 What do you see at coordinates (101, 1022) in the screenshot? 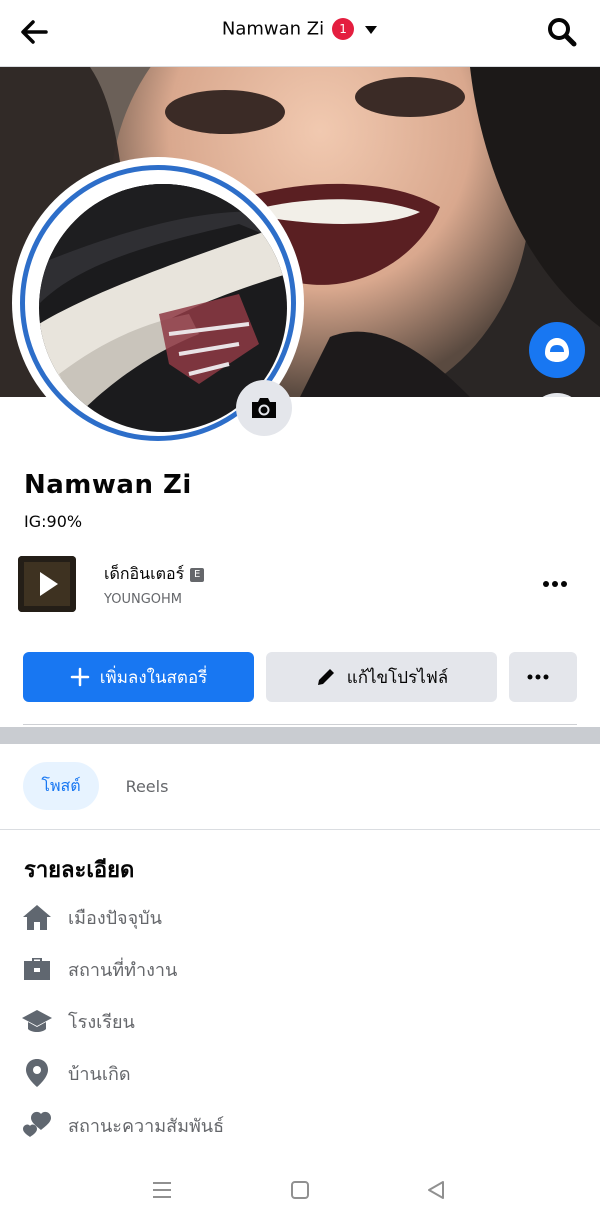
I see `details-item-label: โรงเรียน` at bounding box center [101, 1022].